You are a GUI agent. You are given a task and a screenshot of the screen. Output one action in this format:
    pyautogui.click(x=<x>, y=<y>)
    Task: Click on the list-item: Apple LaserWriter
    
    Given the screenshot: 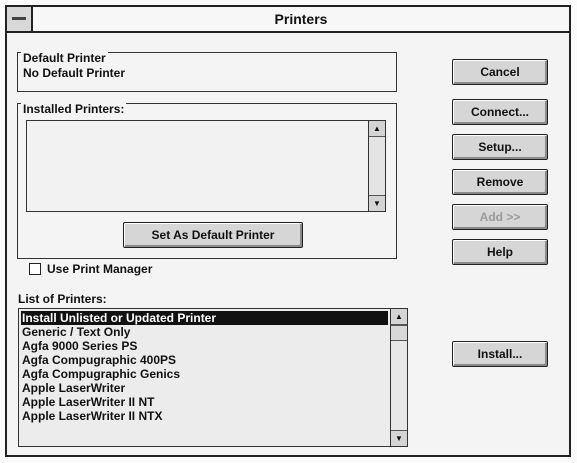 What is the action you would take?
    pyautogui.click(x=204, y=388)
    